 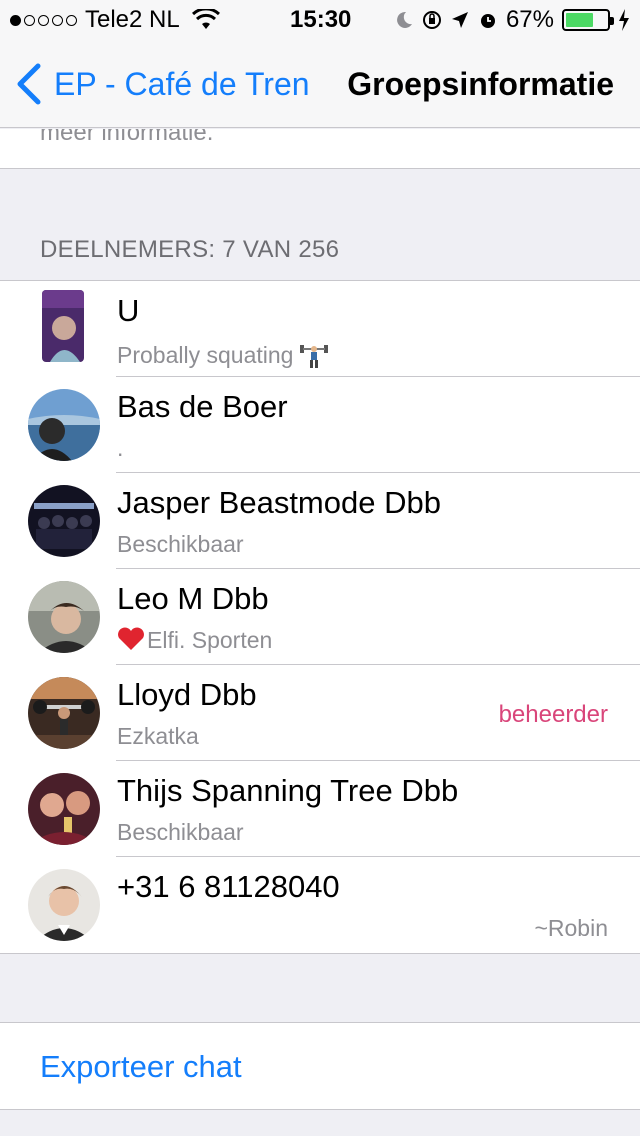 What do you see at coordinates (314, 356) in the screenshot?
I see `weightlifter-emoji-icon` at bounding box center [314, 356].